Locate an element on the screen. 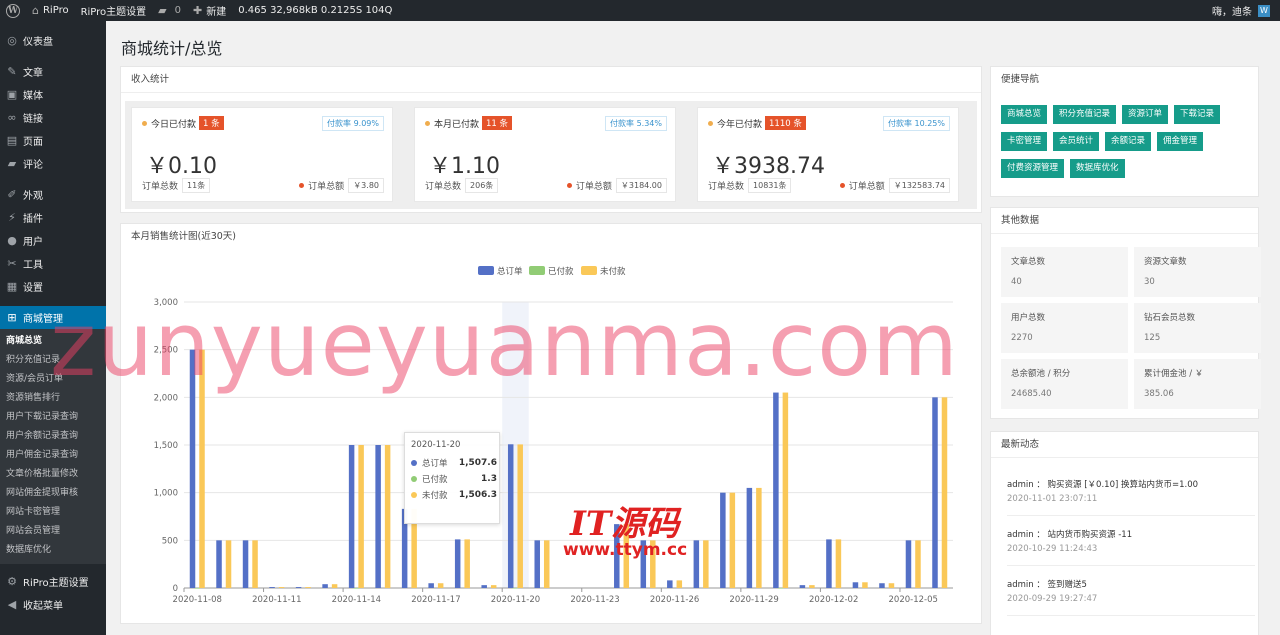 This screenshot has height=635, width=1280. sidebar-item-link: ∞ 链接 is located at coordinates (53, 117).